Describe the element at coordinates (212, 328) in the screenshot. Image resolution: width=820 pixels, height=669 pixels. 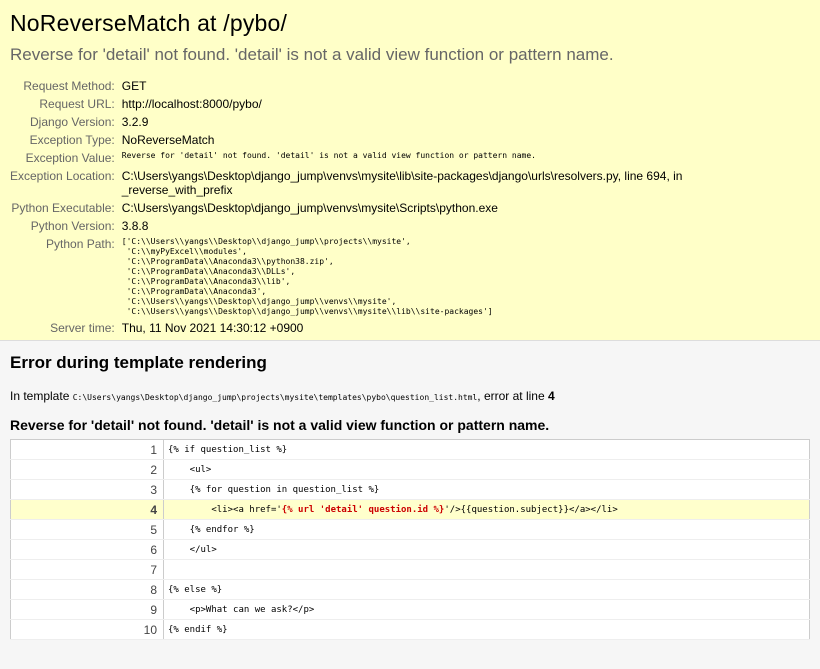
I see `meta-value: Thu, 11 Nov 2021 14:30:12 +0900` at that location.